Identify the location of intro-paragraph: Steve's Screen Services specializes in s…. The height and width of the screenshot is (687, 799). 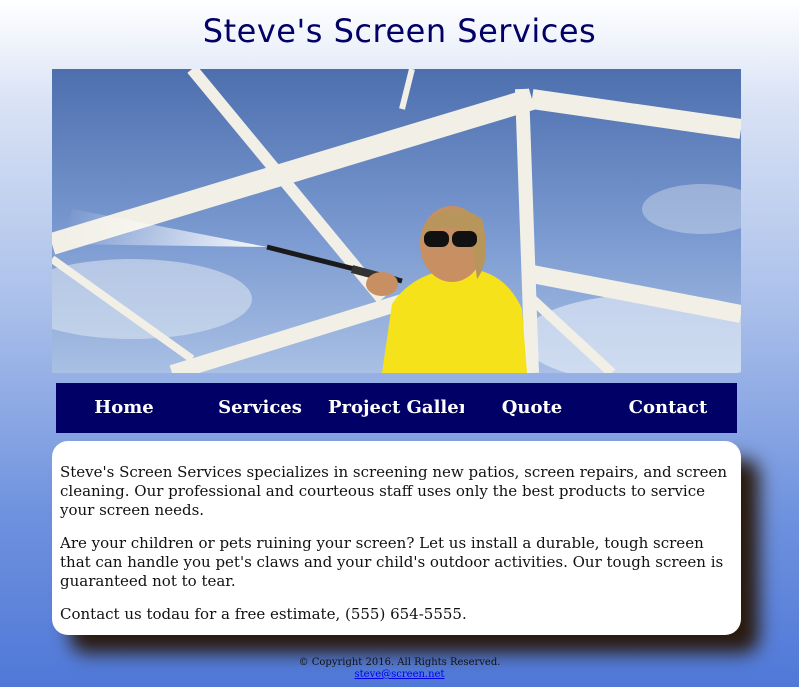
(394, 491).